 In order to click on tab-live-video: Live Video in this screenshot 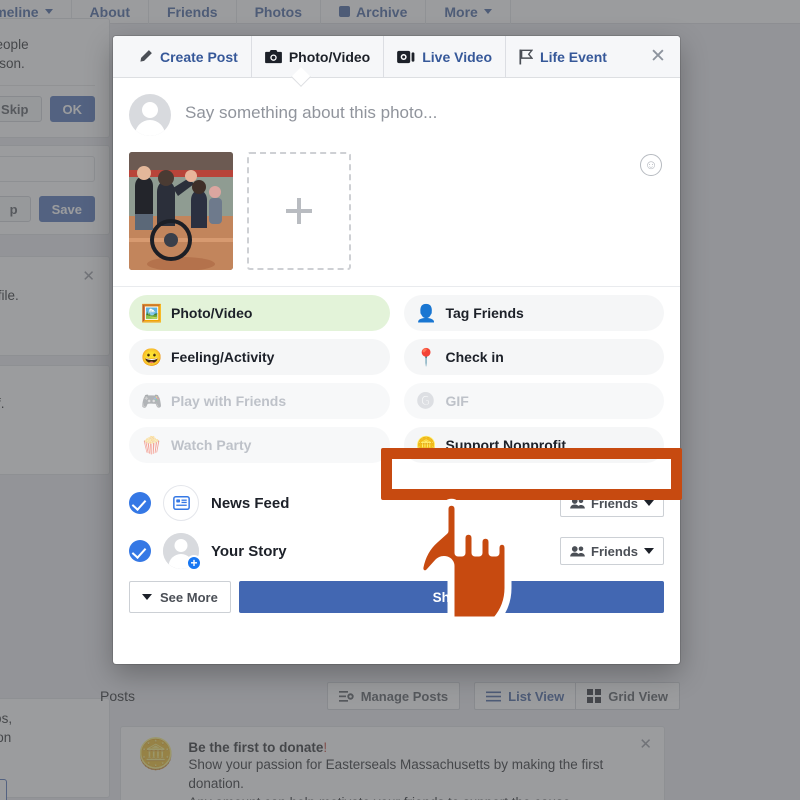, I will do `click(444, 56)`.